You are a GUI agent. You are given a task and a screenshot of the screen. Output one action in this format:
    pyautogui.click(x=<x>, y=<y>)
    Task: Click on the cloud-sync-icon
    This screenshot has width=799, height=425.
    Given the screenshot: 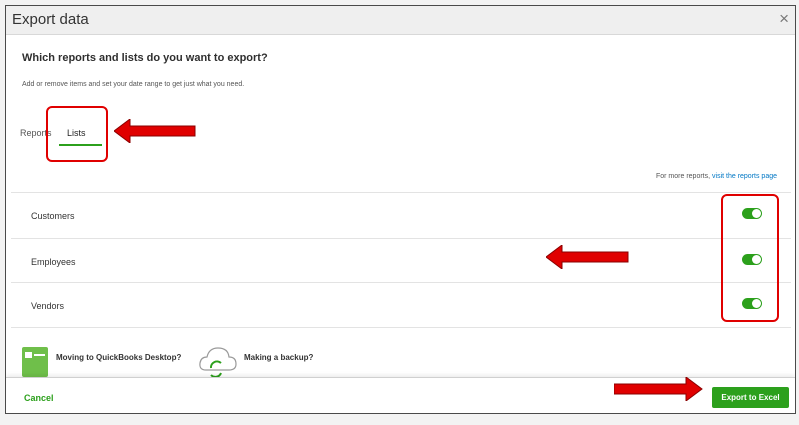 What is the action you would take?
    pyautogui.click(x=218, y=362)
    